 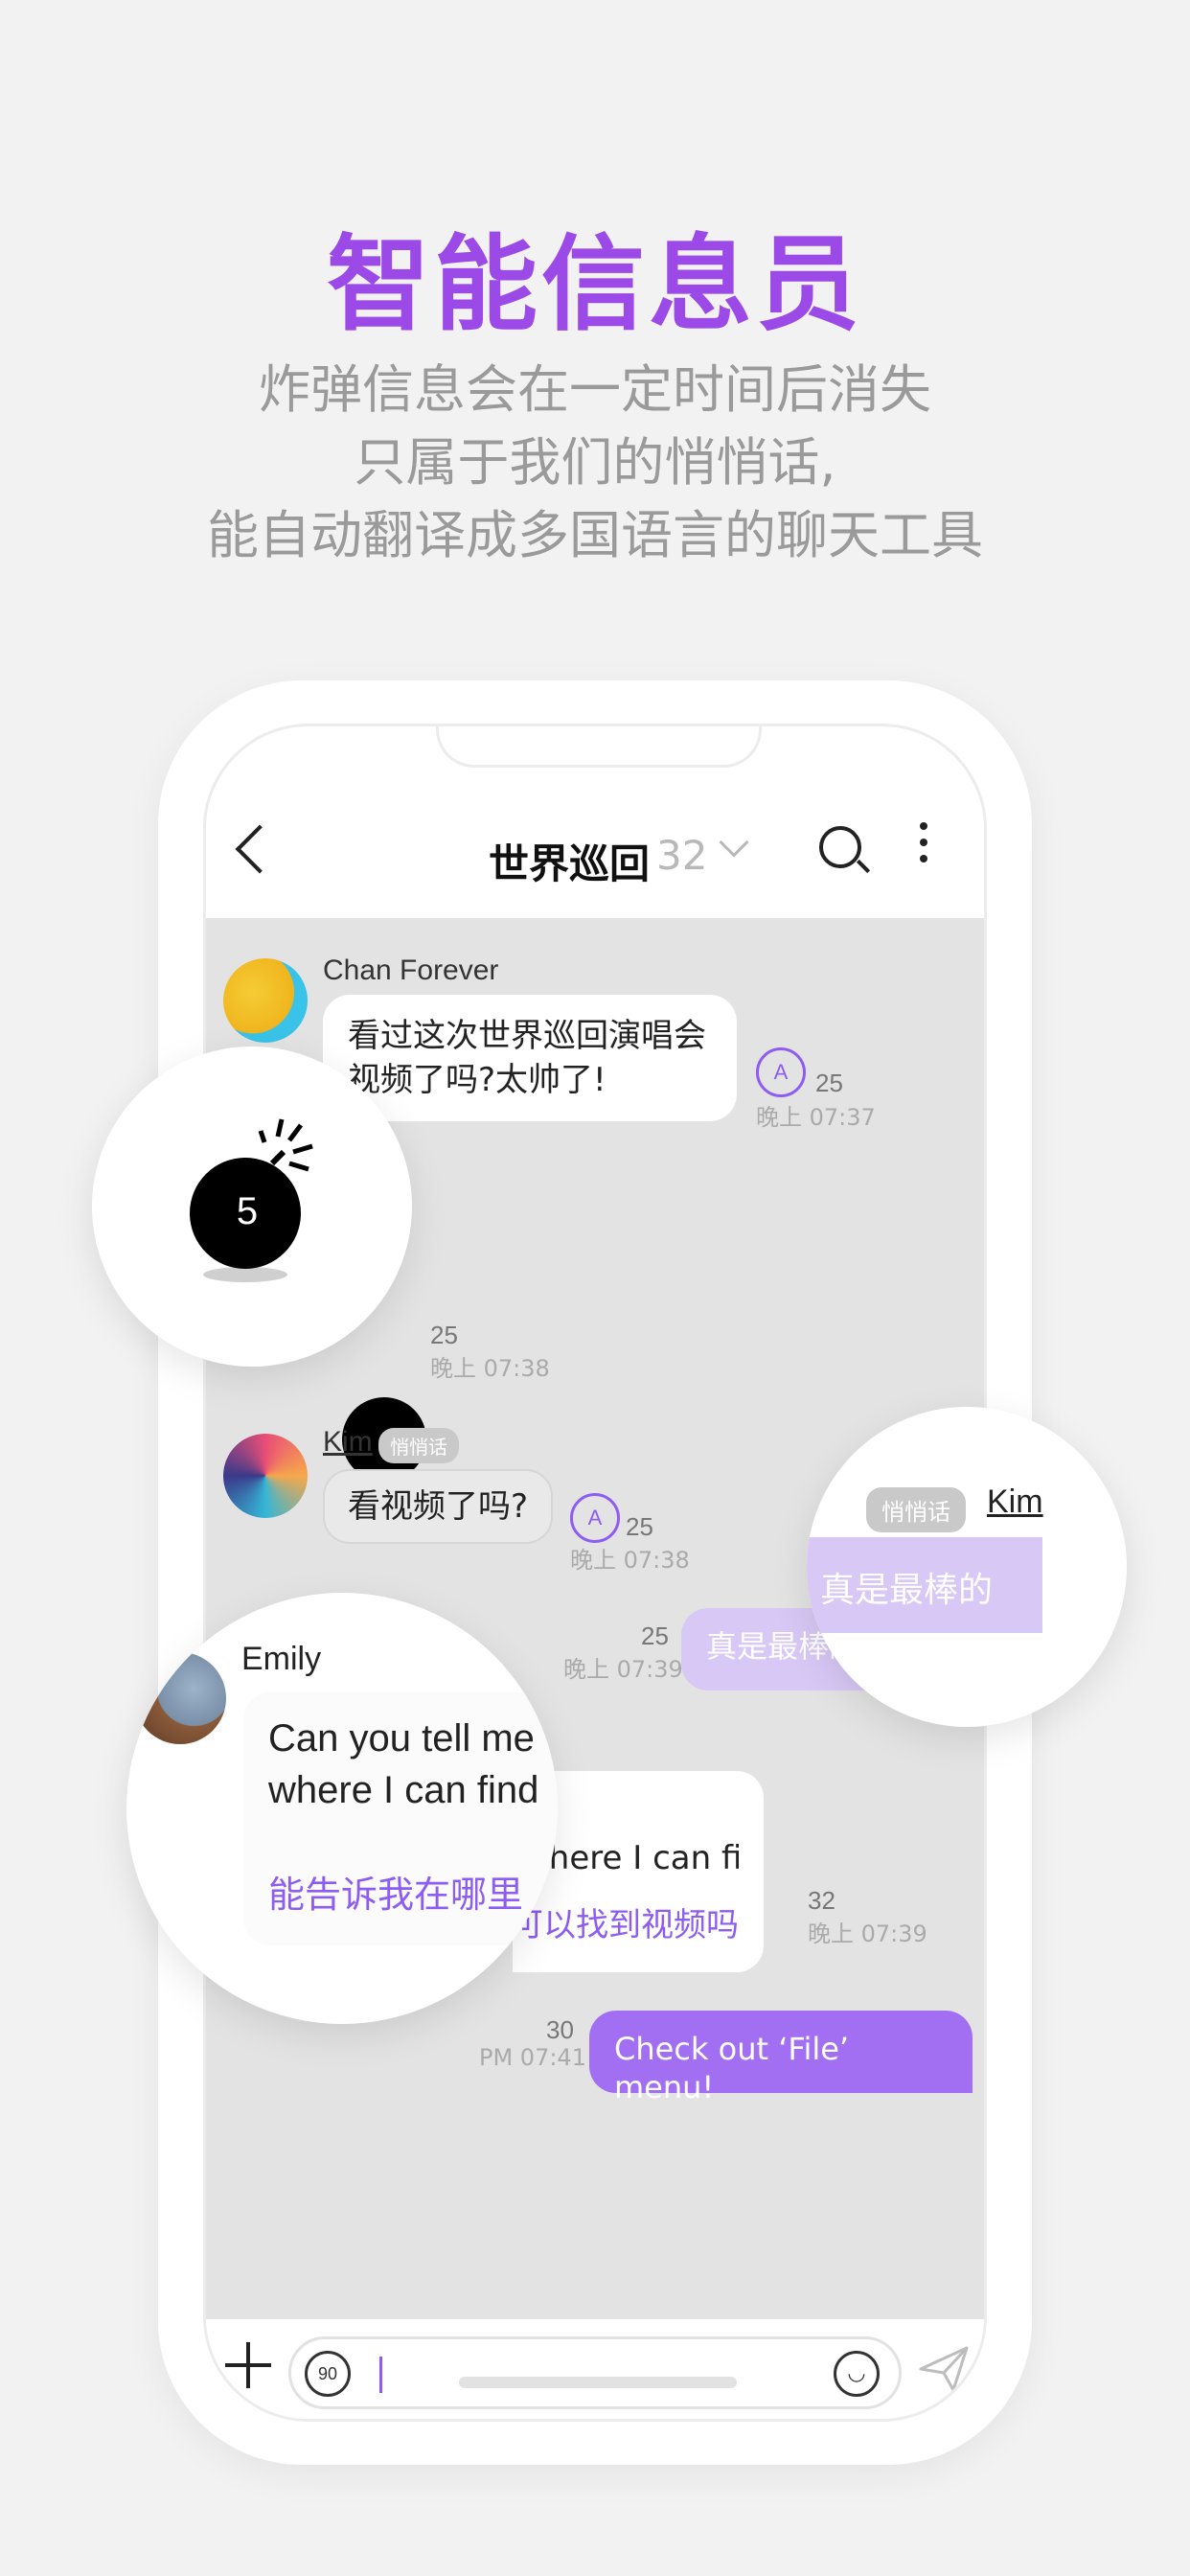 I want to click on message-text: 真是最棒的, so click(x=907, y=1590).